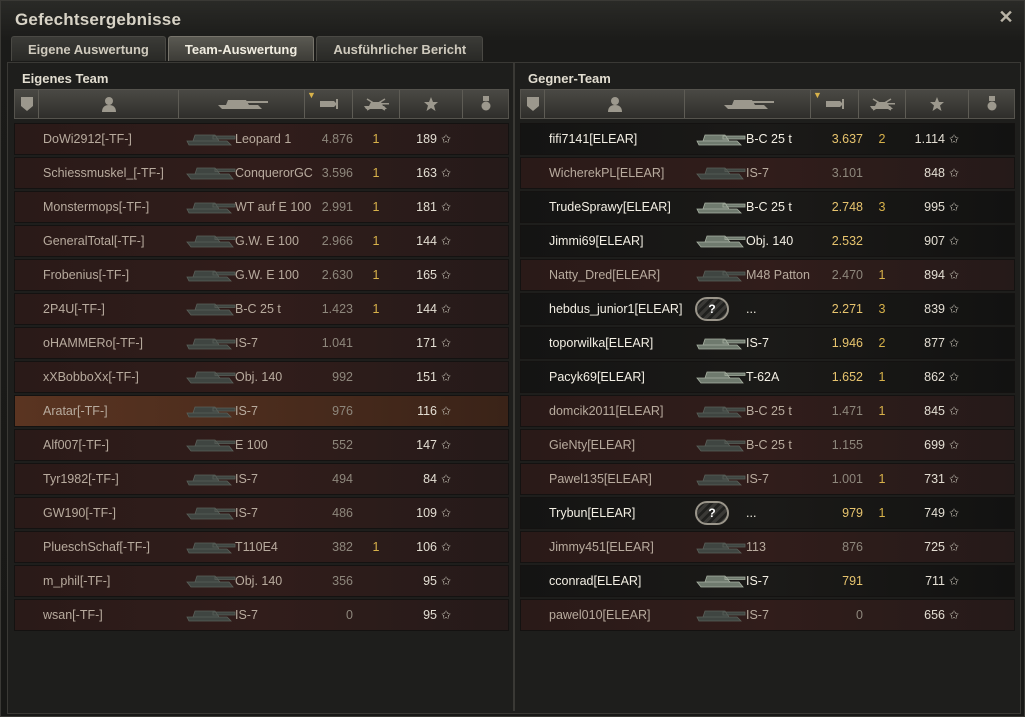 This screenshot has height=717, width=1025. I want to click on player-row: cconrad[ELEAR] IS-7 791 711 ✩, so click(767, 581).